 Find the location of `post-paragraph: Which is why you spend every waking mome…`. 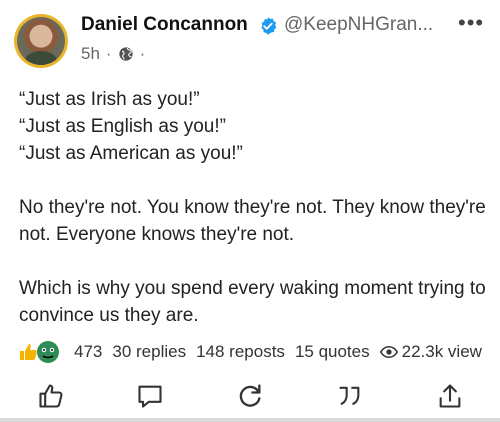

post-paragraph: Which is why you spend every waking mome… is located at coordinates (252, 302).